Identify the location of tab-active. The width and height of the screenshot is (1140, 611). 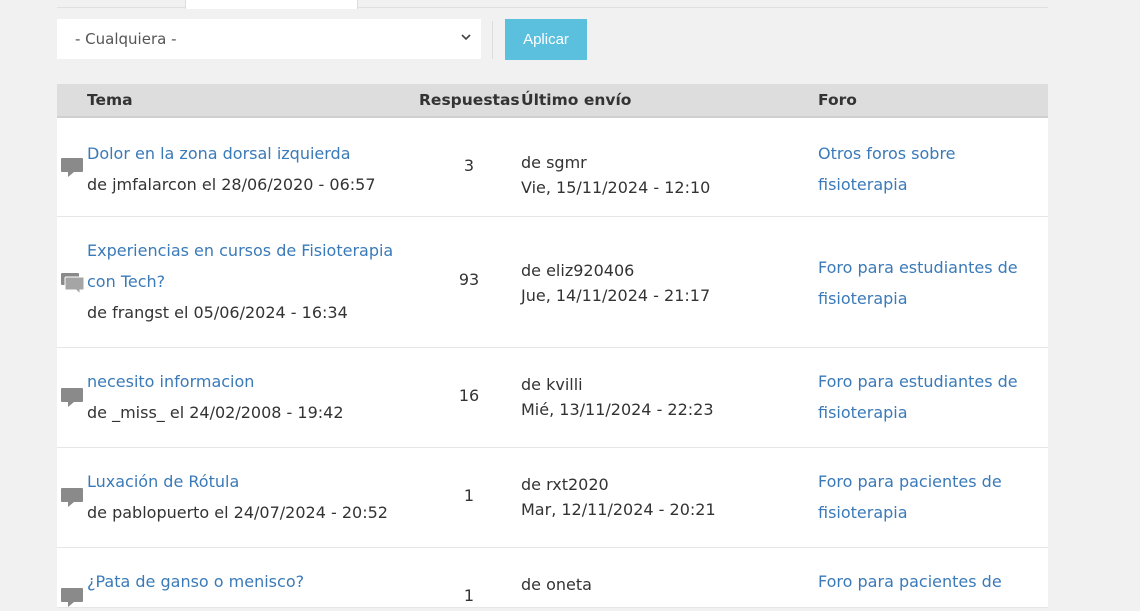
(271, 4).